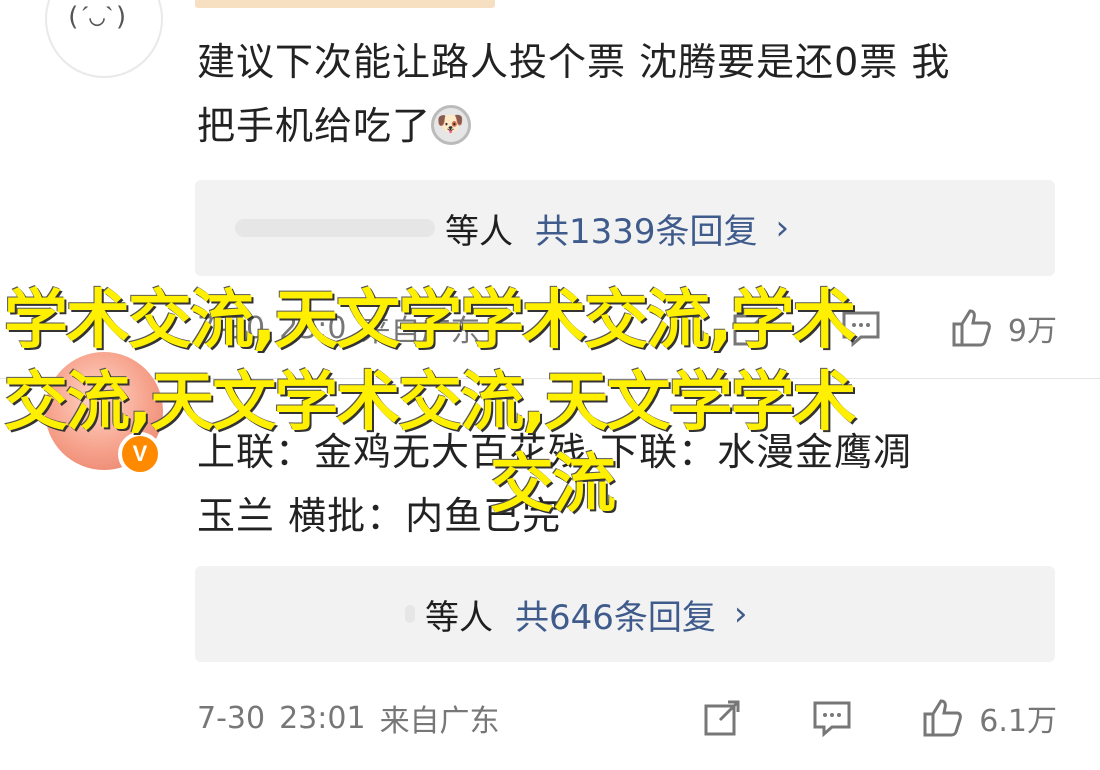 This screenshot has height=770, width=1100. What do you see at coordinates (451, 124) in the screenshot?
I see `dog-face-icon: 🐶` at bounding box center [451, 124].